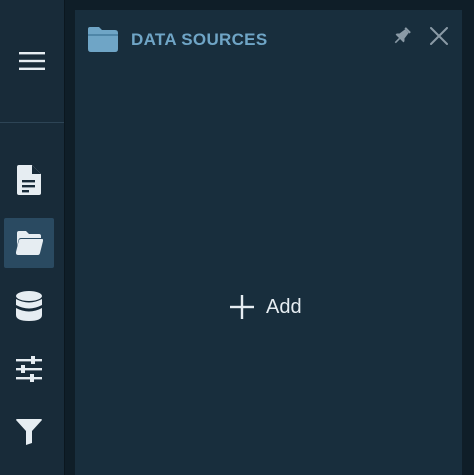 This screenshot has width=474, height=475. I want to click on add-data-source-button: Add, so click(266, 307).